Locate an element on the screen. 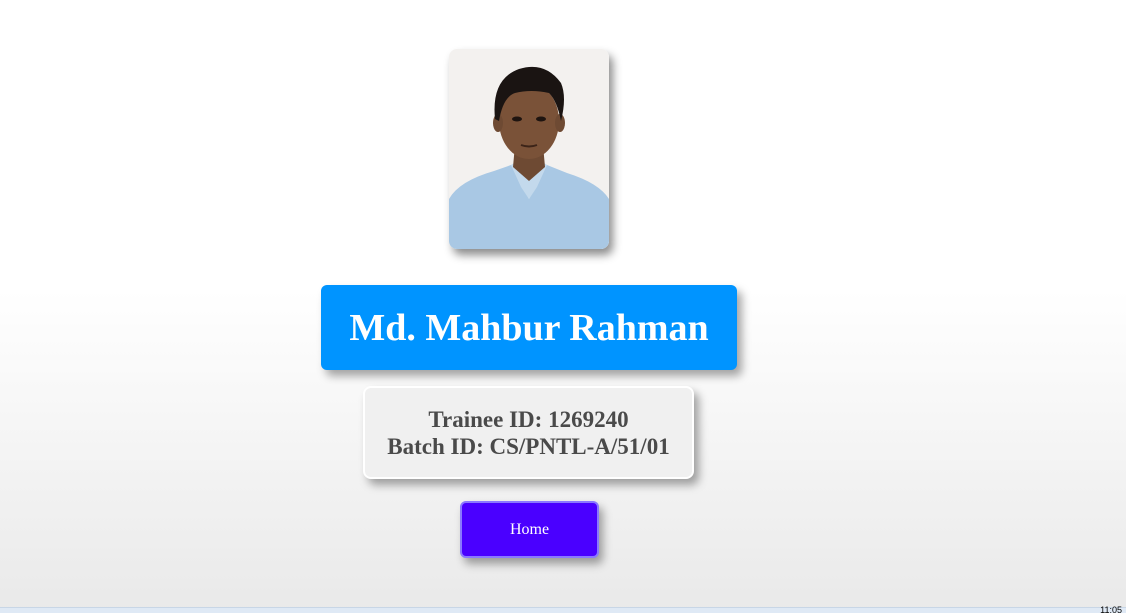 Image resolution: width=1126 pixels, height=613 pixels. taskbar-clock: 11:05 is located at coordinates (1111, 609).